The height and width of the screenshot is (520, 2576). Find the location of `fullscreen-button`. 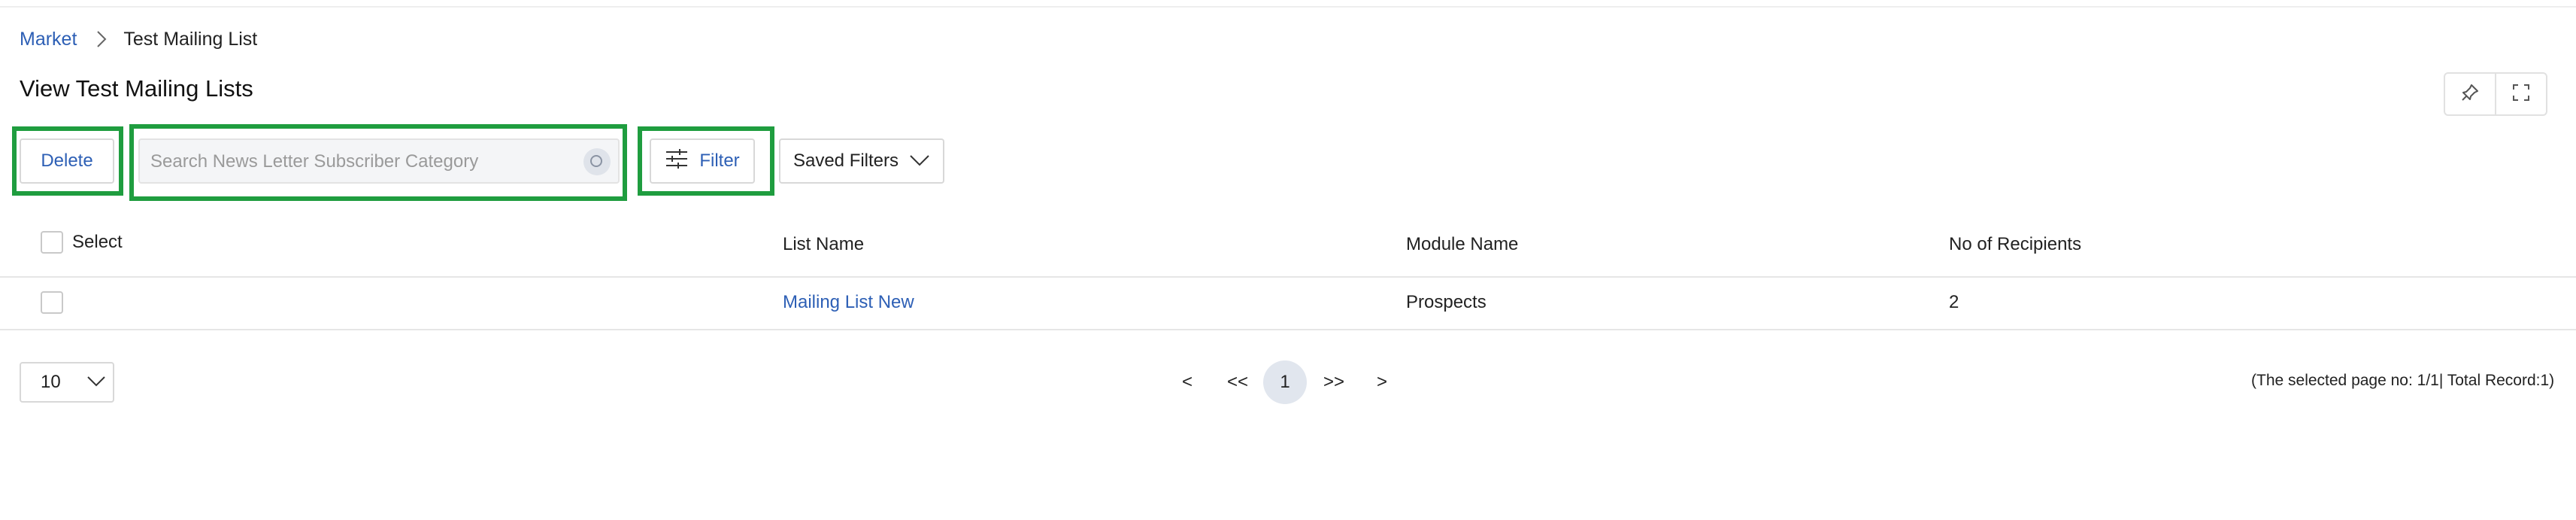

fullscreen-button is located at coordinates (2521, 94).